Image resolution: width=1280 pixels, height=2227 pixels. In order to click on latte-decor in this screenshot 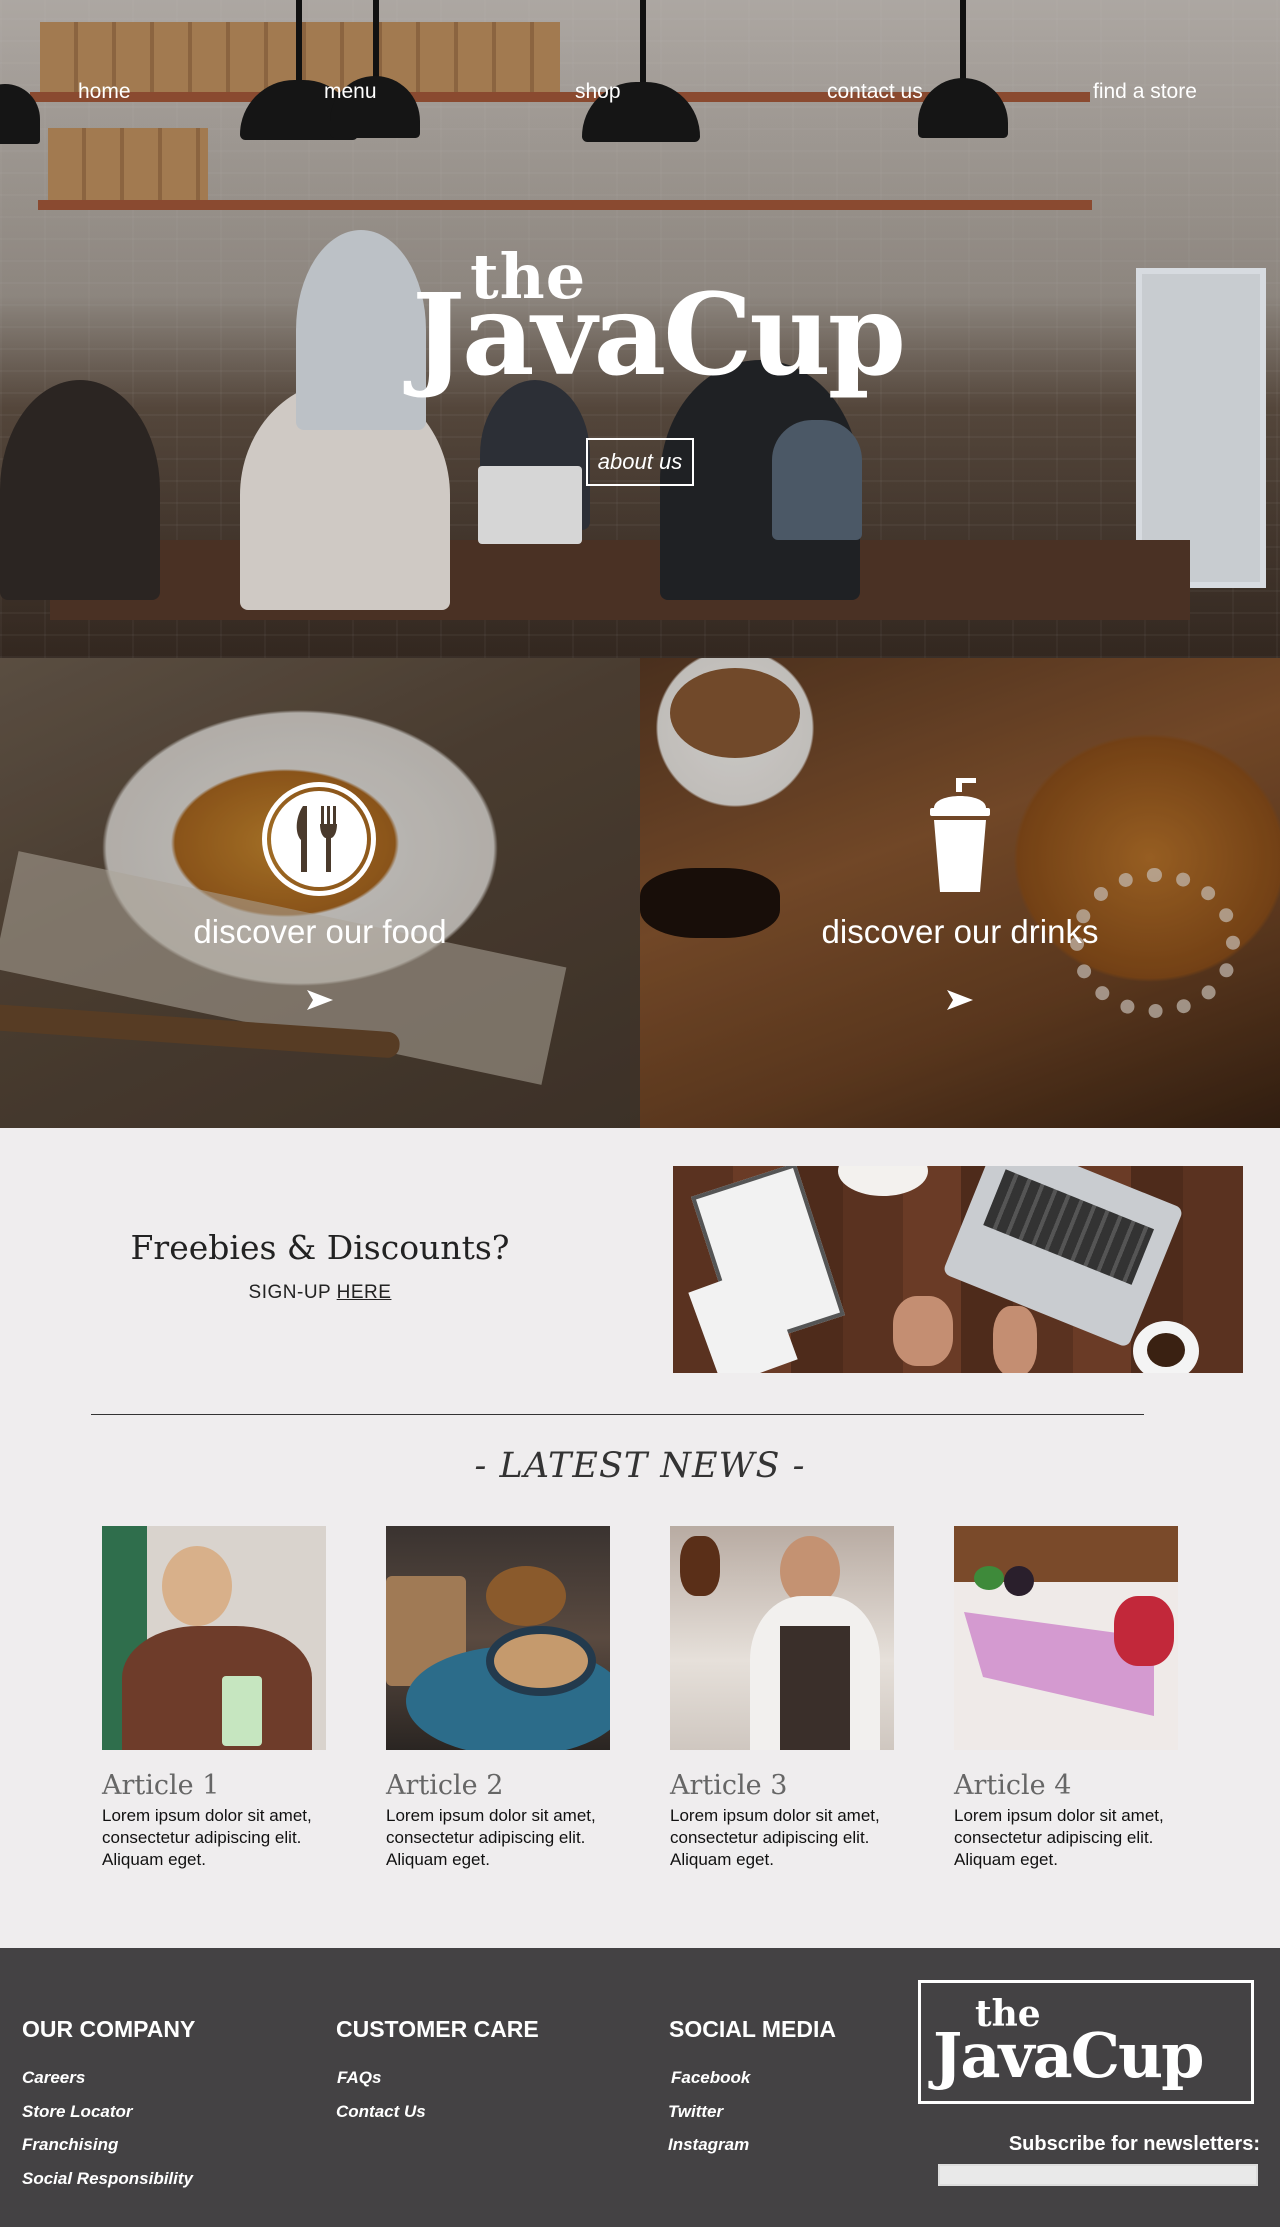, I will do `click(541, 1661)`.